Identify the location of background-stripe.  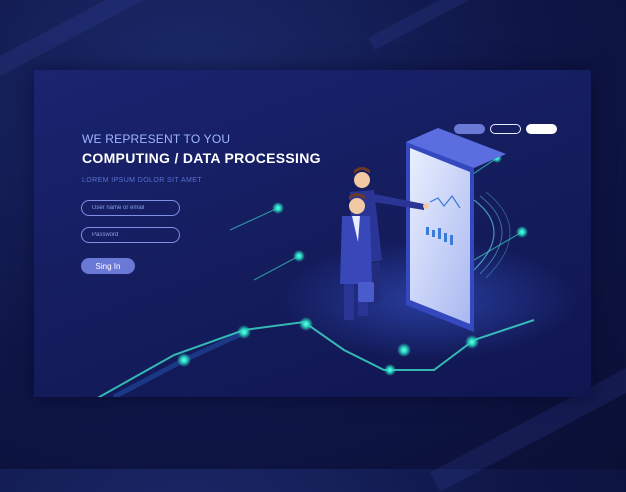
(460, 25).